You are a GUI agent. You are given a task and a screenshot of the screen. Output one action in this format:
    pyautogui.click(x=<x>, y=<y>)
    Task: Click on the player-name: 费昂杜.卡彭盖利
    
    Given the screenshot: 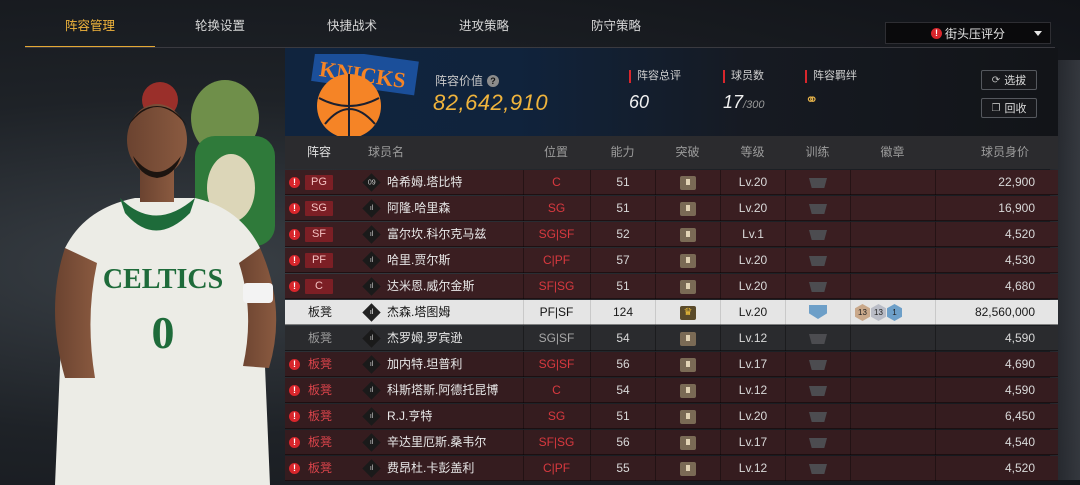 What is the action you would take?
    pyautogui.click(x=430, y=468)
    